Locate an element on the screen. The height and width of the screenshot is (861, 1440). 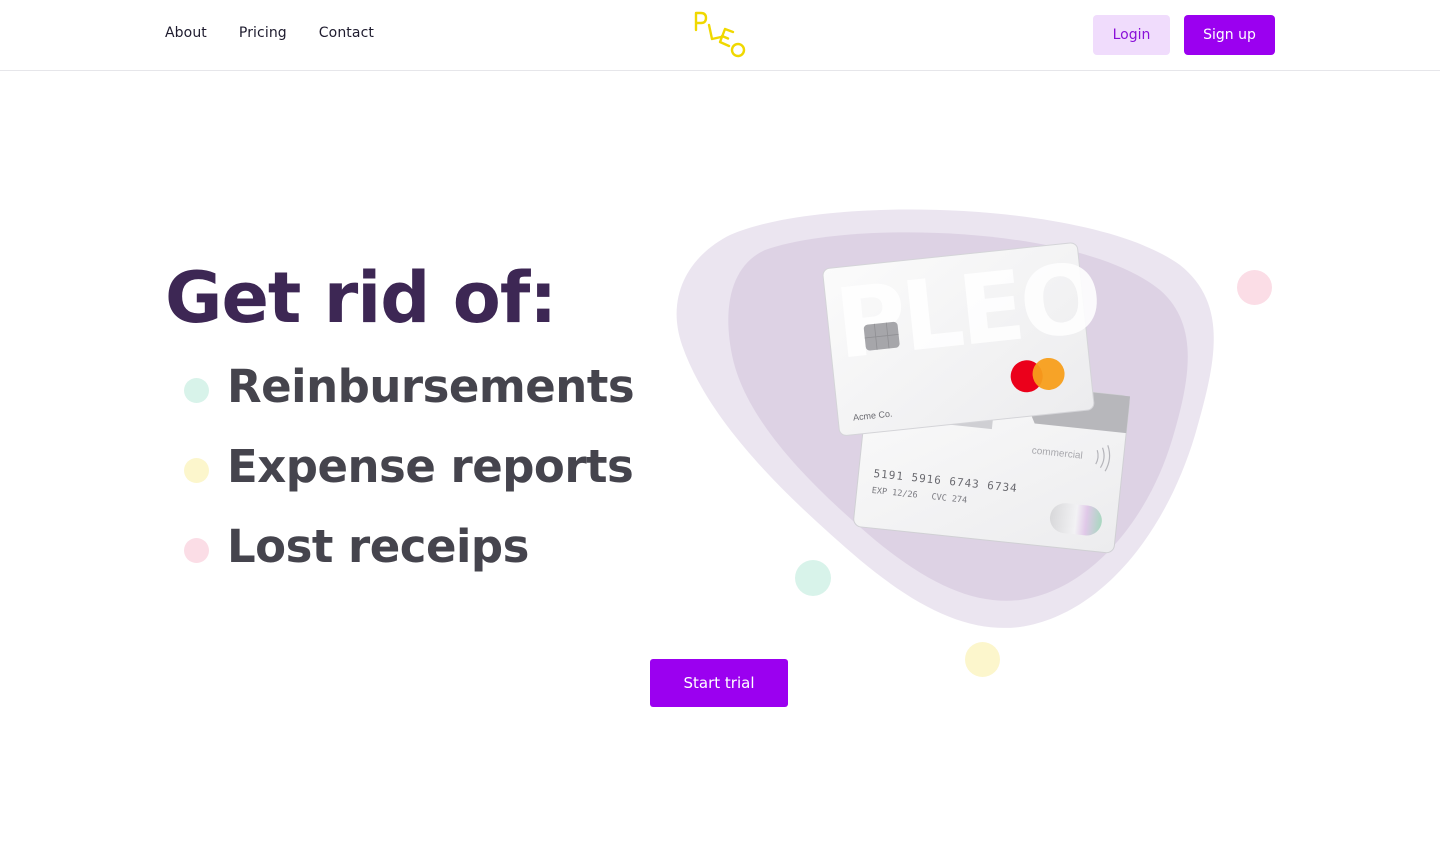
pleo-logo is located at coordinates (721, 36).